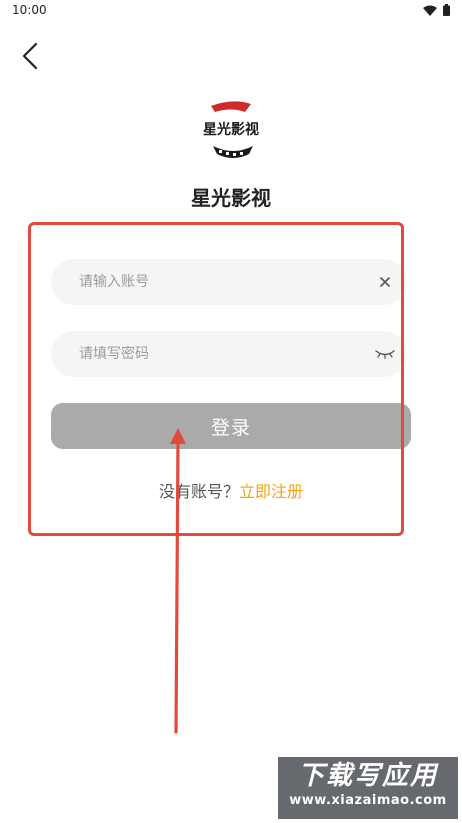 The image size is (462, 823). What do you see at coordinates (231, 198) in the screenshot?
I see `app-title: 星光影视` at bounding box center [231, 198].